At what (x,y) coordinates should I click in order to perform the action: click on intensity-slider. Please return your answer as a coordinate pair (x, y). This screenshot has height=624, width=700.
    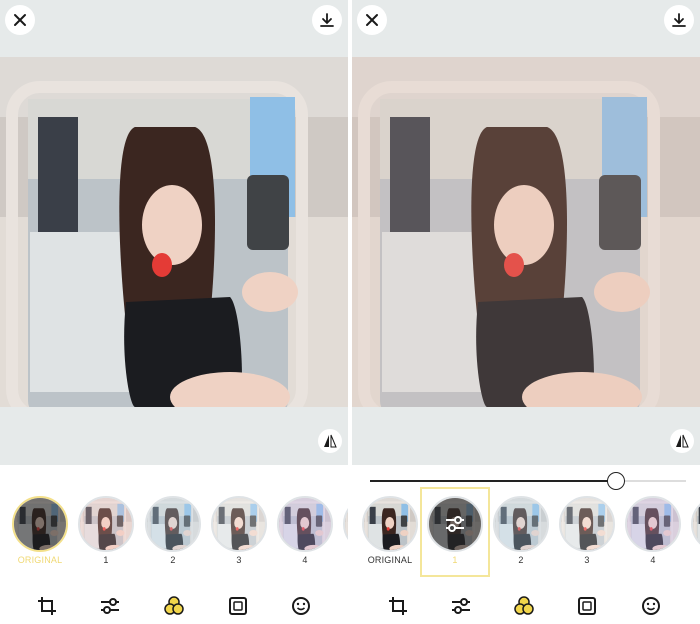
    Looking at the image, I should click on (528, 481).